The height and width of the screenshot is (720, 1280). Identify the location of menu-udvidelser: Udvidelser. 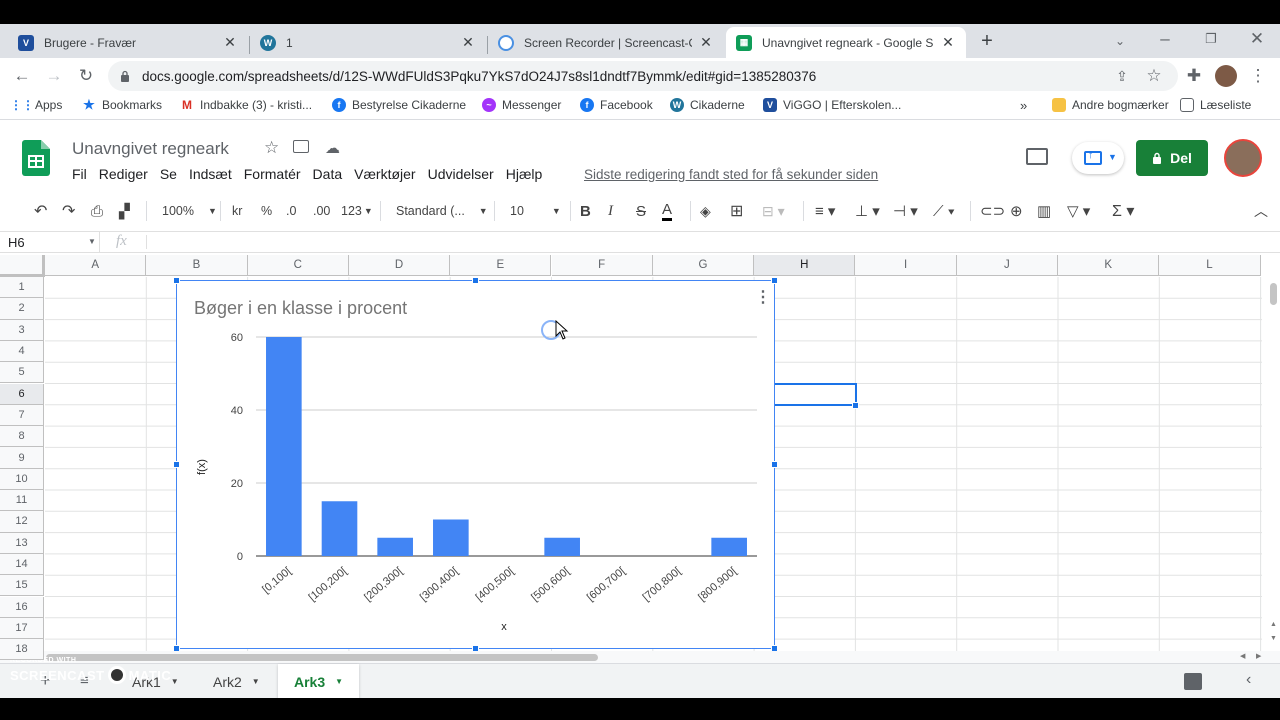
(461, 175).